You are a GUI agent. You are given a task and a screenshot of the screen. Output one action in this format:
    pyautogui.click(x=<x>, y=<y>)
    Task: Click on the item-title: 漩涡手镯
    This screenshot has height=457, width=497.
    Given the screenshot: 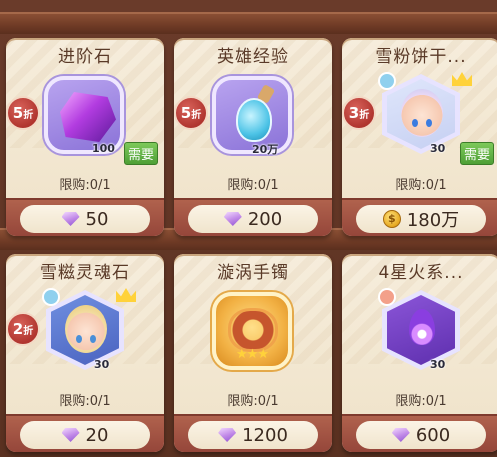 What is the action you would take?
    pyautogui.click(x=253, y=273)
    